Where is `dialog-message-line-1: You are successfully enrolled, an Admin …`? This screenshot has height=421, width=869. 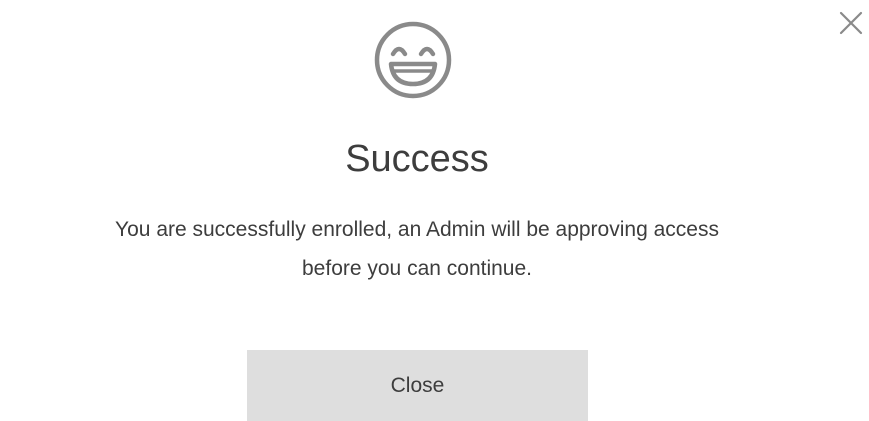 dialog-message-line-1: You are successfully enrolled, an Admin … is located at coordinates (417, 229).